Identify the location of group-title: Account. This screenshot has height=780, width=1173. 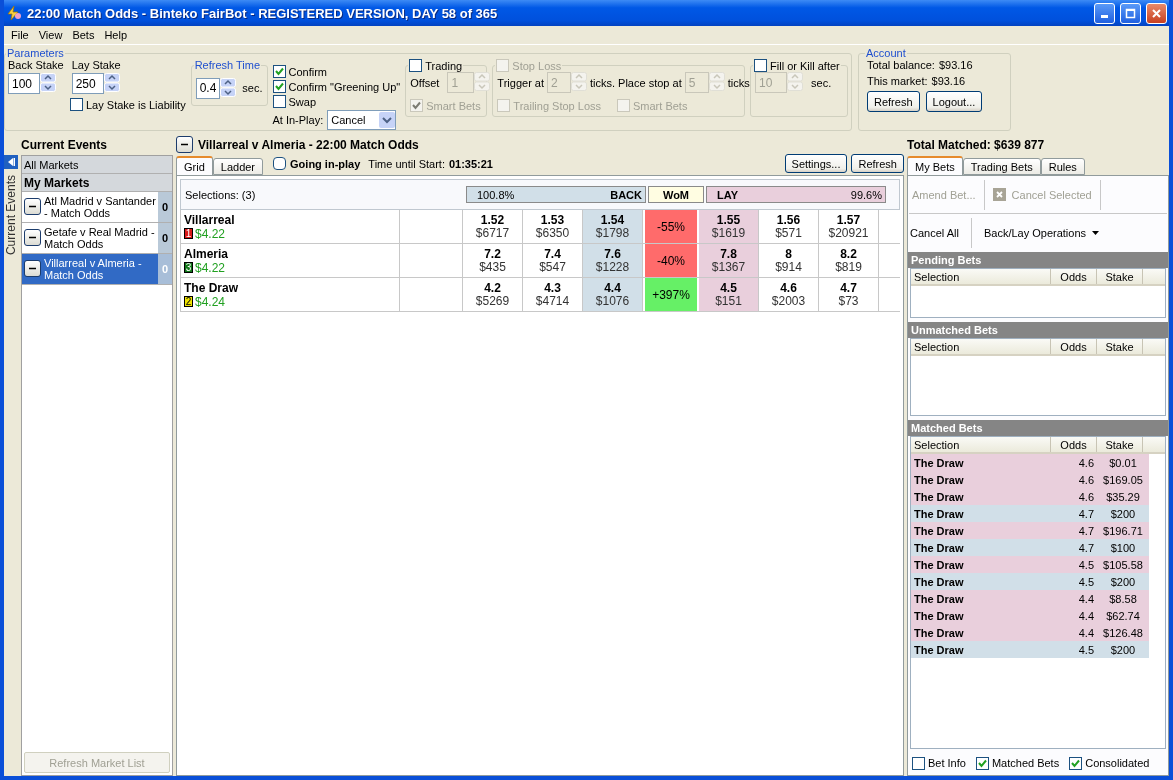
(886, 53).